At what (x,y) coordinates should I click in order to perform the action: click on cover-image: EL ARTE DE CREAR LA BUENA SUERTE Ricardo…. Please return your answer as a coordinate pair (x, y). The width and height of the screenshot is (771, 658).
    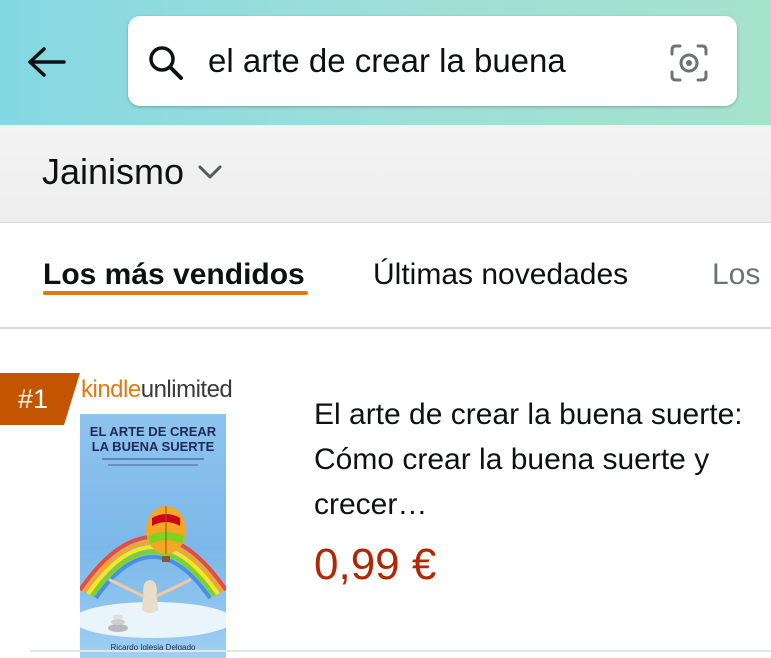
    Looking at the image, I should click on (153, 536).